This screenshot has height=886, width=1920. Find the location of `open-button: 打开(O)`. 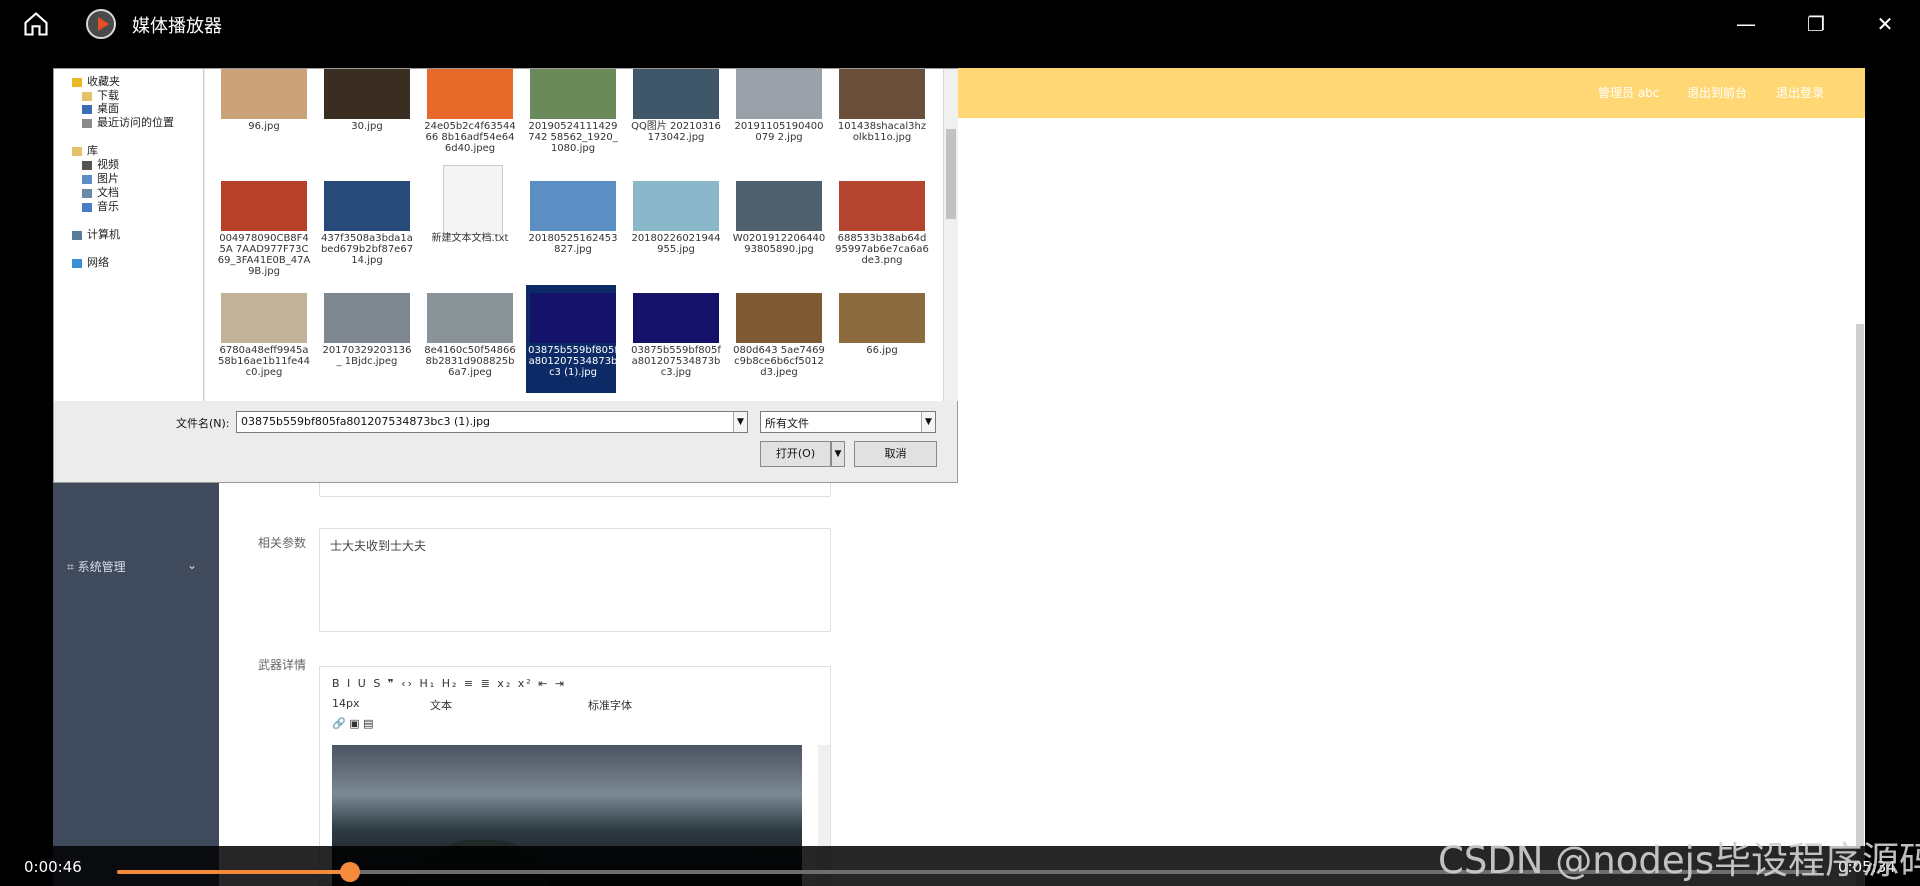

open-button: 打开(O) is located at coordinates (795, 454).